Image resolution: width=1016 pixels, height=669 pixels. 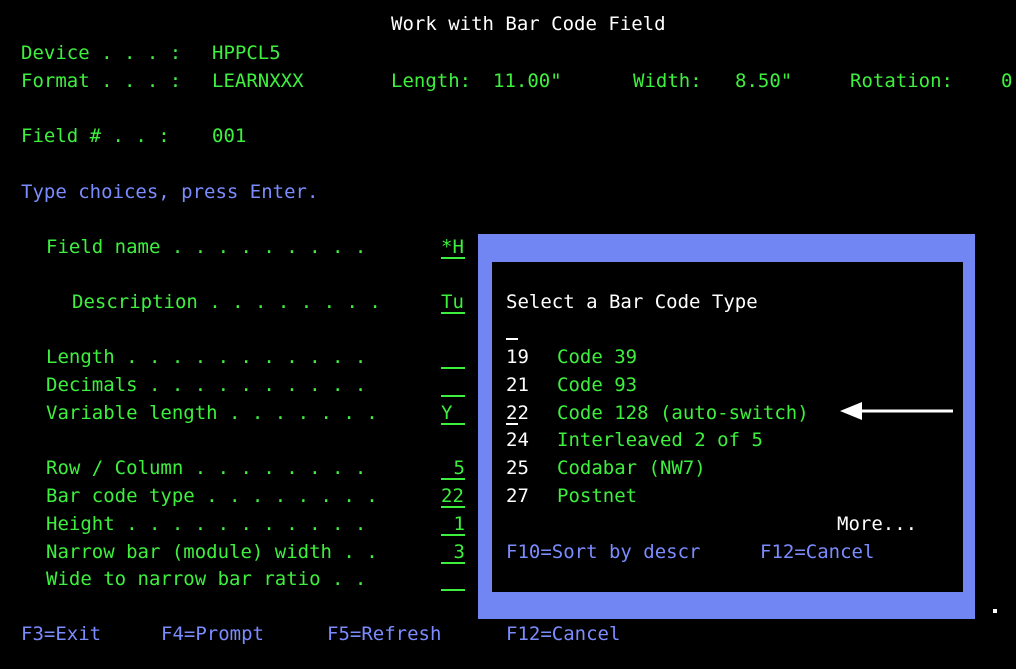 I want to click on description-input: Tu, so click(x=453, y=302).